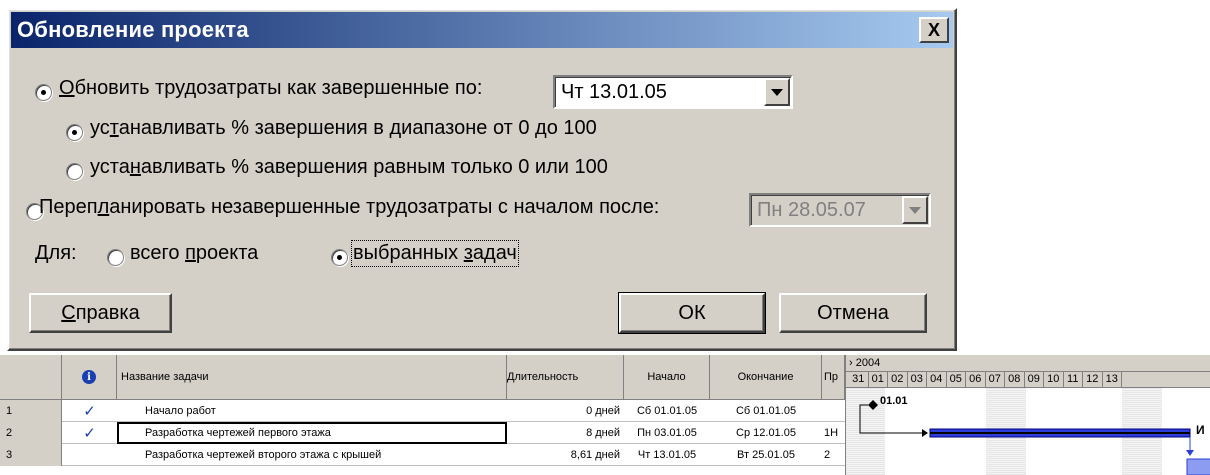 The height and width of the screenshot is (475, 1210). What do you see at coordinates (1034, 437) in the screenshot?
I see `gantt-bars` at bounding box center [1034, 437].